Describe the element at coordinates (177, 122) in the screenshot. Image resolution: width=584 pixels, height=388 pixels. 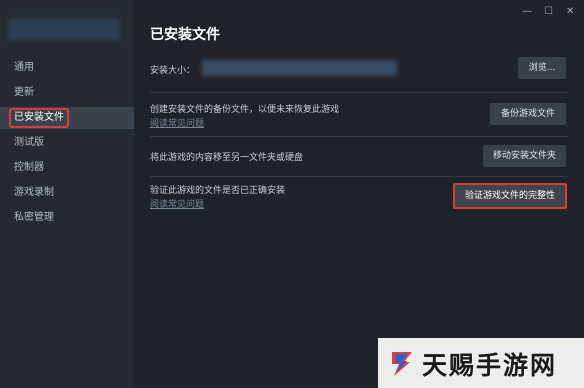
I see `backup-faq-link: 阅读常见问题` at that location.